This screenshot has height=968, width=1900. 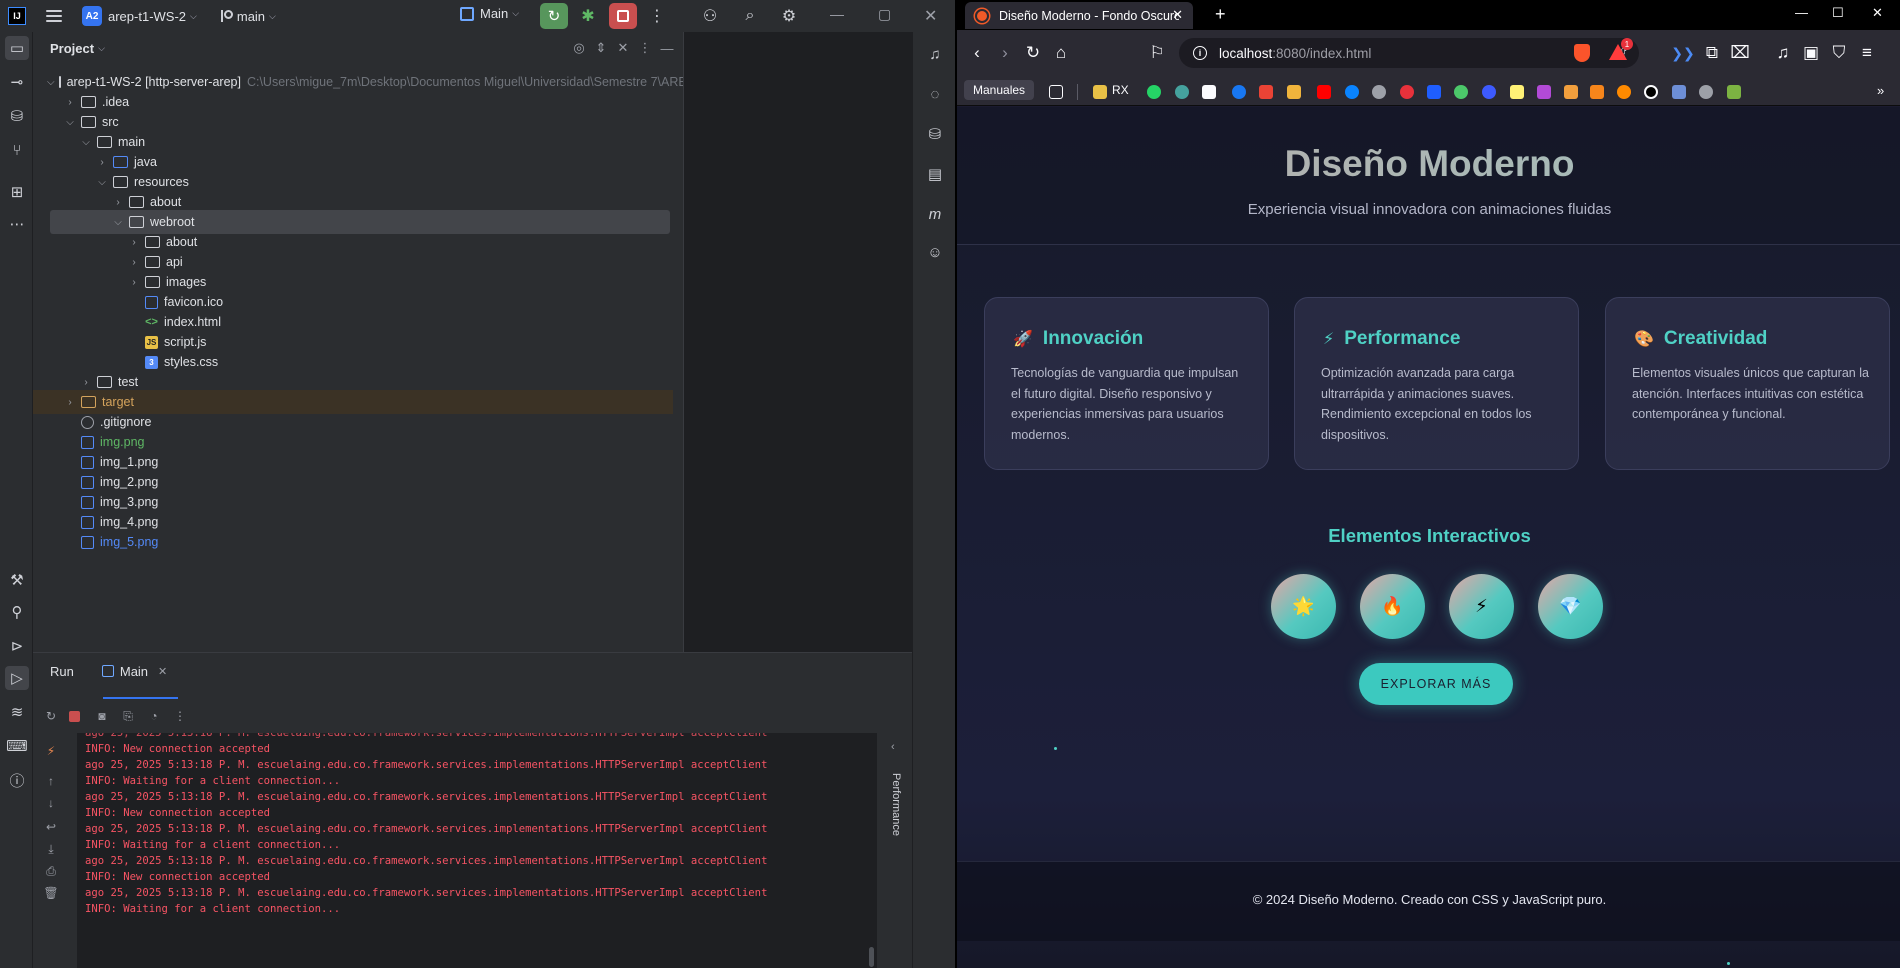 I want to click on project-name: arep-t1-WS-2, so click(x=147, y=16).